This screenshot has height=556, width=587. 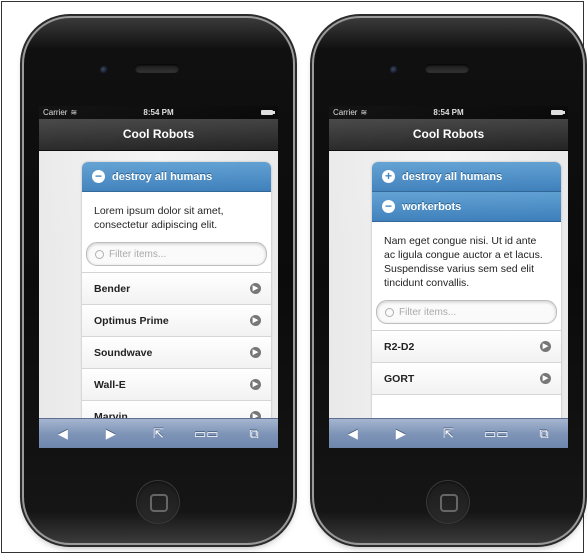 What do you see at coordinates (176, 385) in the screenshot?
I see `list-item: Wall-E ▶` at bounding box center [176, 385].